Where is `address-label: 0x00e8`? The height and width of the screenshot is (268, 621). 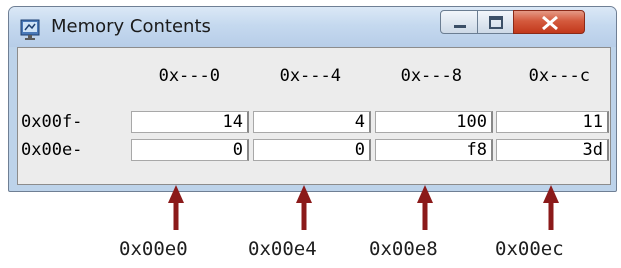 address-label: 0x00e8 is located at coordinates (403, 249).